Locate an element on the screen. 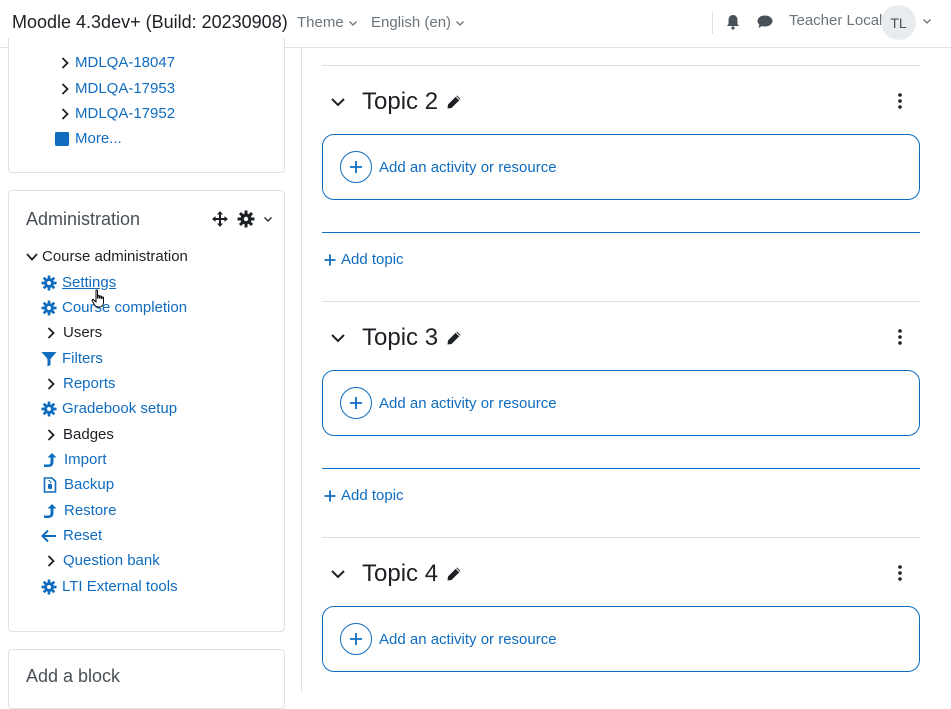 The image size is (951, 709). site-brand: Moodle 4.3dev+ (Build: 20230908) is located at coordinates (150, 22).